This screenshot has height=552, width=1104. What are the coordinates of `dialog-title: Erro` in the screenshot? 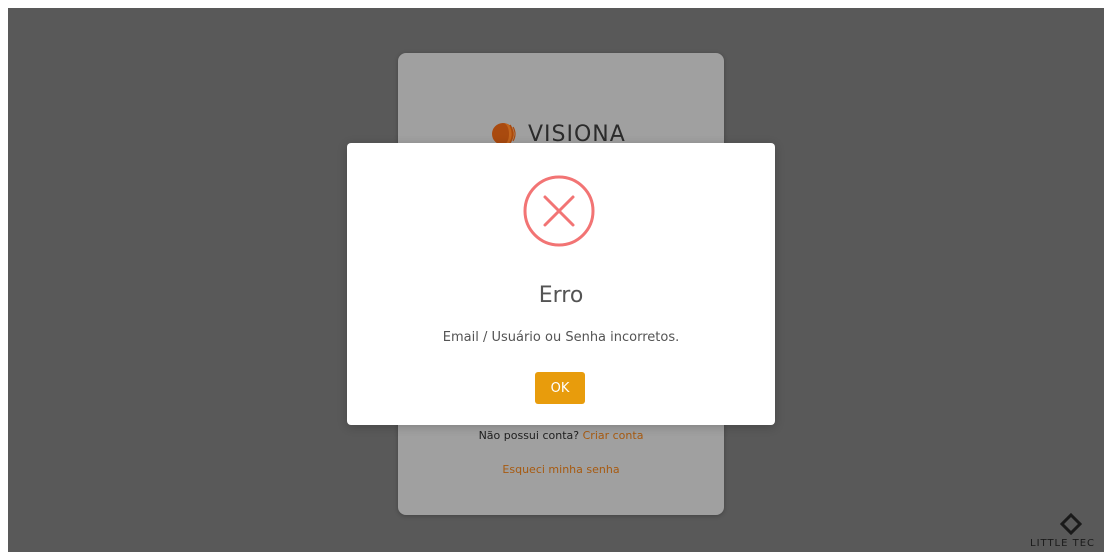 It's located at (561, 295).